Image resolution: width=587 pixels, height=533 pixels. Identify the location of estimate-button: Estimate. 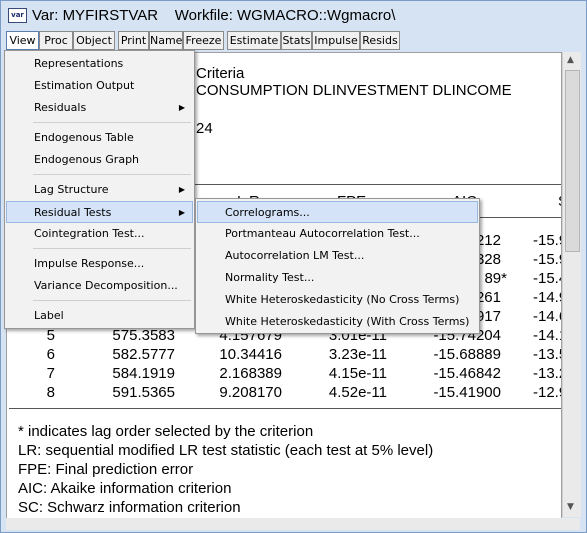
(254, 40).